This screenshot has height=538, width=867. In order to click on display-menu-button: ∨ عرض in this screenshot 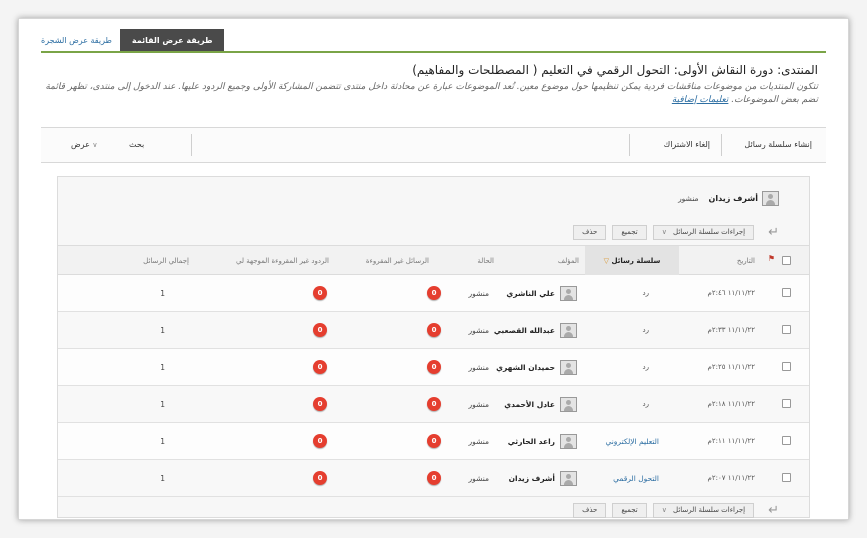, I will do `click(86, 145)`.